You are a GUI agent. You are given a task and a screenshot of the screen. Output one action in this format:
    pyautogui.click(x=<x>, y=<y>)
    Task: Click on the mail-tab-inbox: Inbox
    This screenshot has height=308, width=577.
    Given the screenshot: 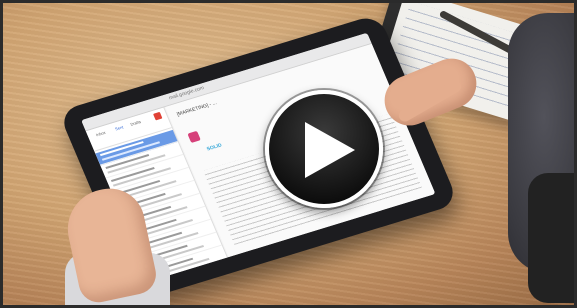 What is the action you would take?
    pyautogui.click(x=101, y=133)
    